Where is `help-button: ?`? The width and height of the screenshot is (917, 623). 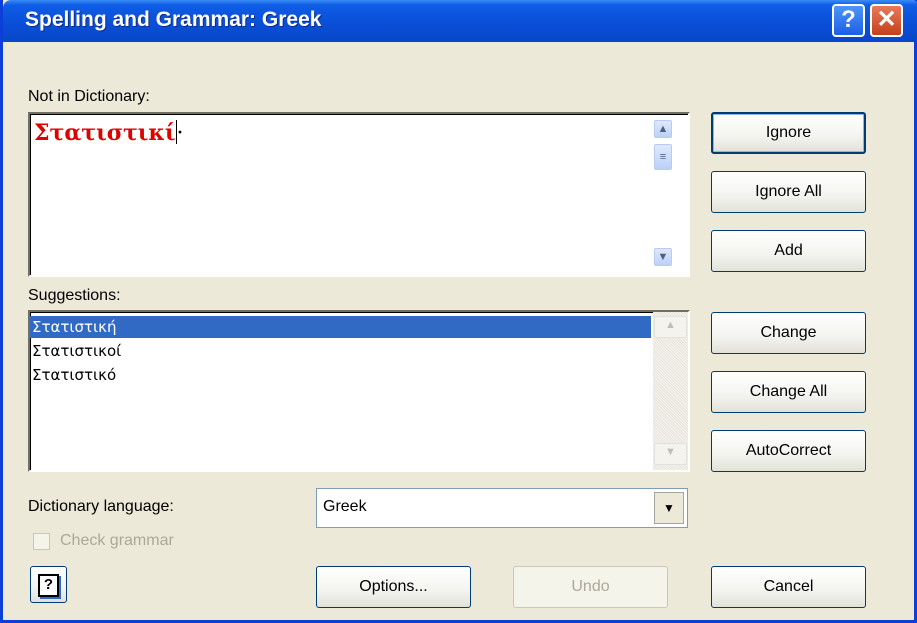
help-button: ? is located at coordinates (48, 584).